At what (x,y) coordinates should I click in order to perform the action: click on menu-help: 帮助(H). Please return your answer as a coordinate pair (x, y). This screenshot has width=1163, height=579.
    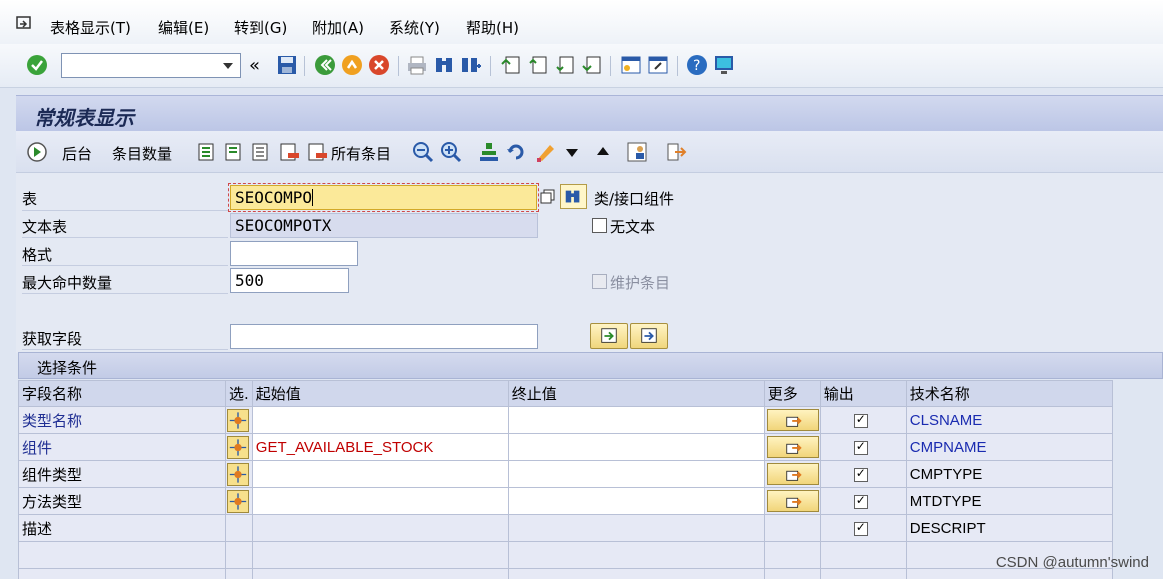
    Looking at the image, I should click on (492, 27).